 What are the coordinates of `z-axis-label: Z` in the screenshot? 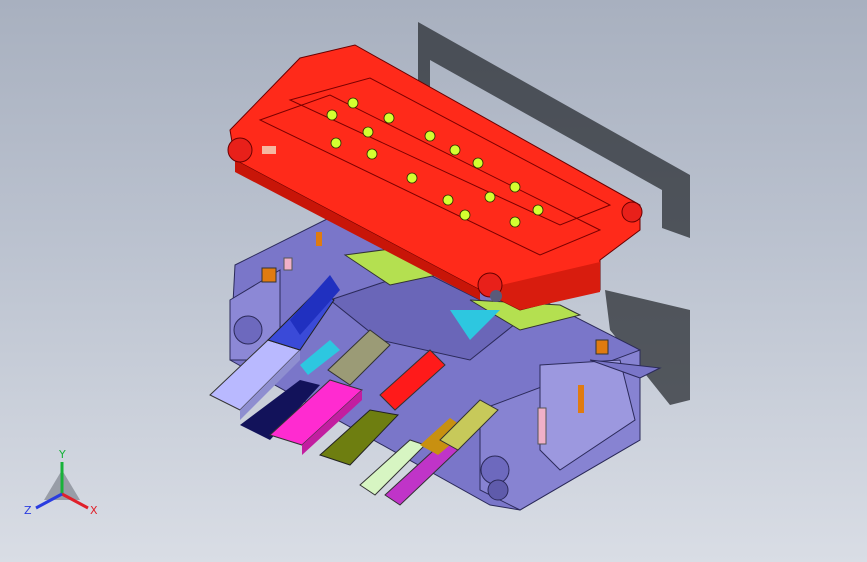 It's located at (28, 510).